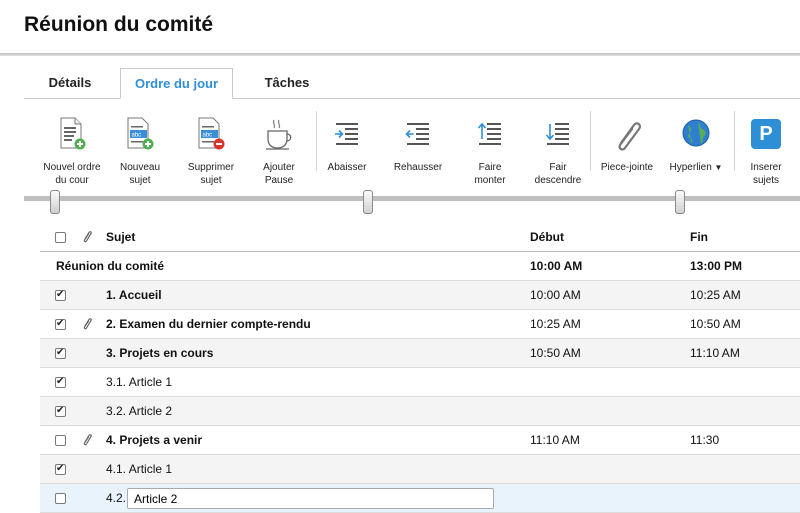 This screenshot has width=800, height=513. Describe the element at coordinates (718, 167) in the screenshot. I see `chevron-down-icon: ▼` at that location.